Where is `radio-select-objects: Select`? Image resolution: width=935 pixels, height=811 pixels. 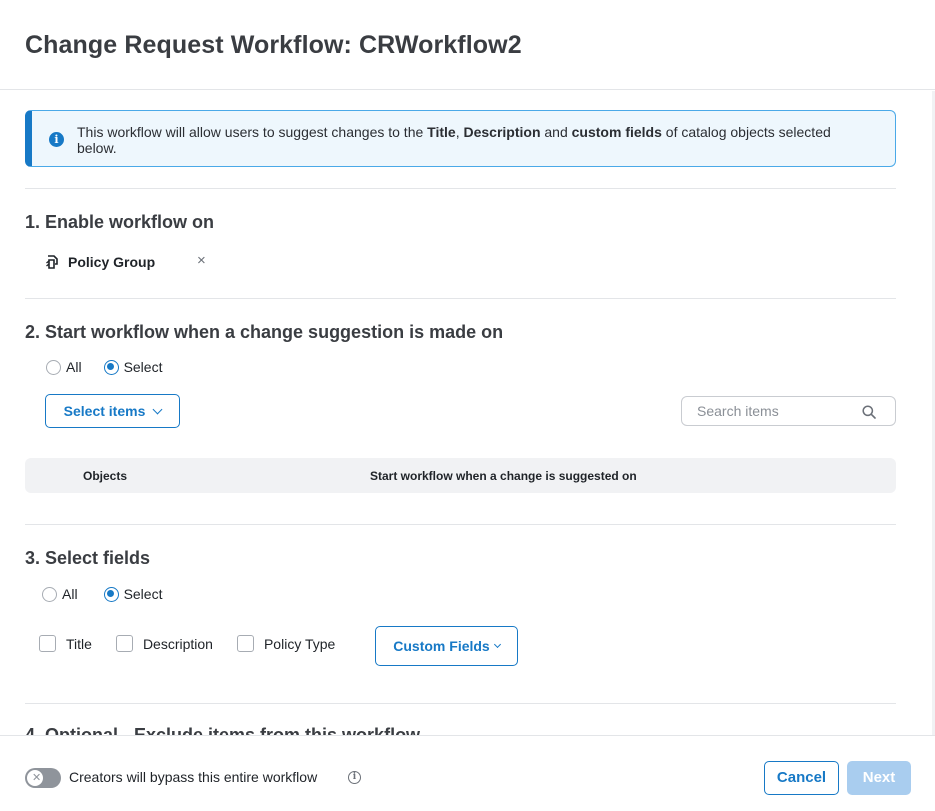
radio-select-objects: Select is located at coordinates (132, 367).